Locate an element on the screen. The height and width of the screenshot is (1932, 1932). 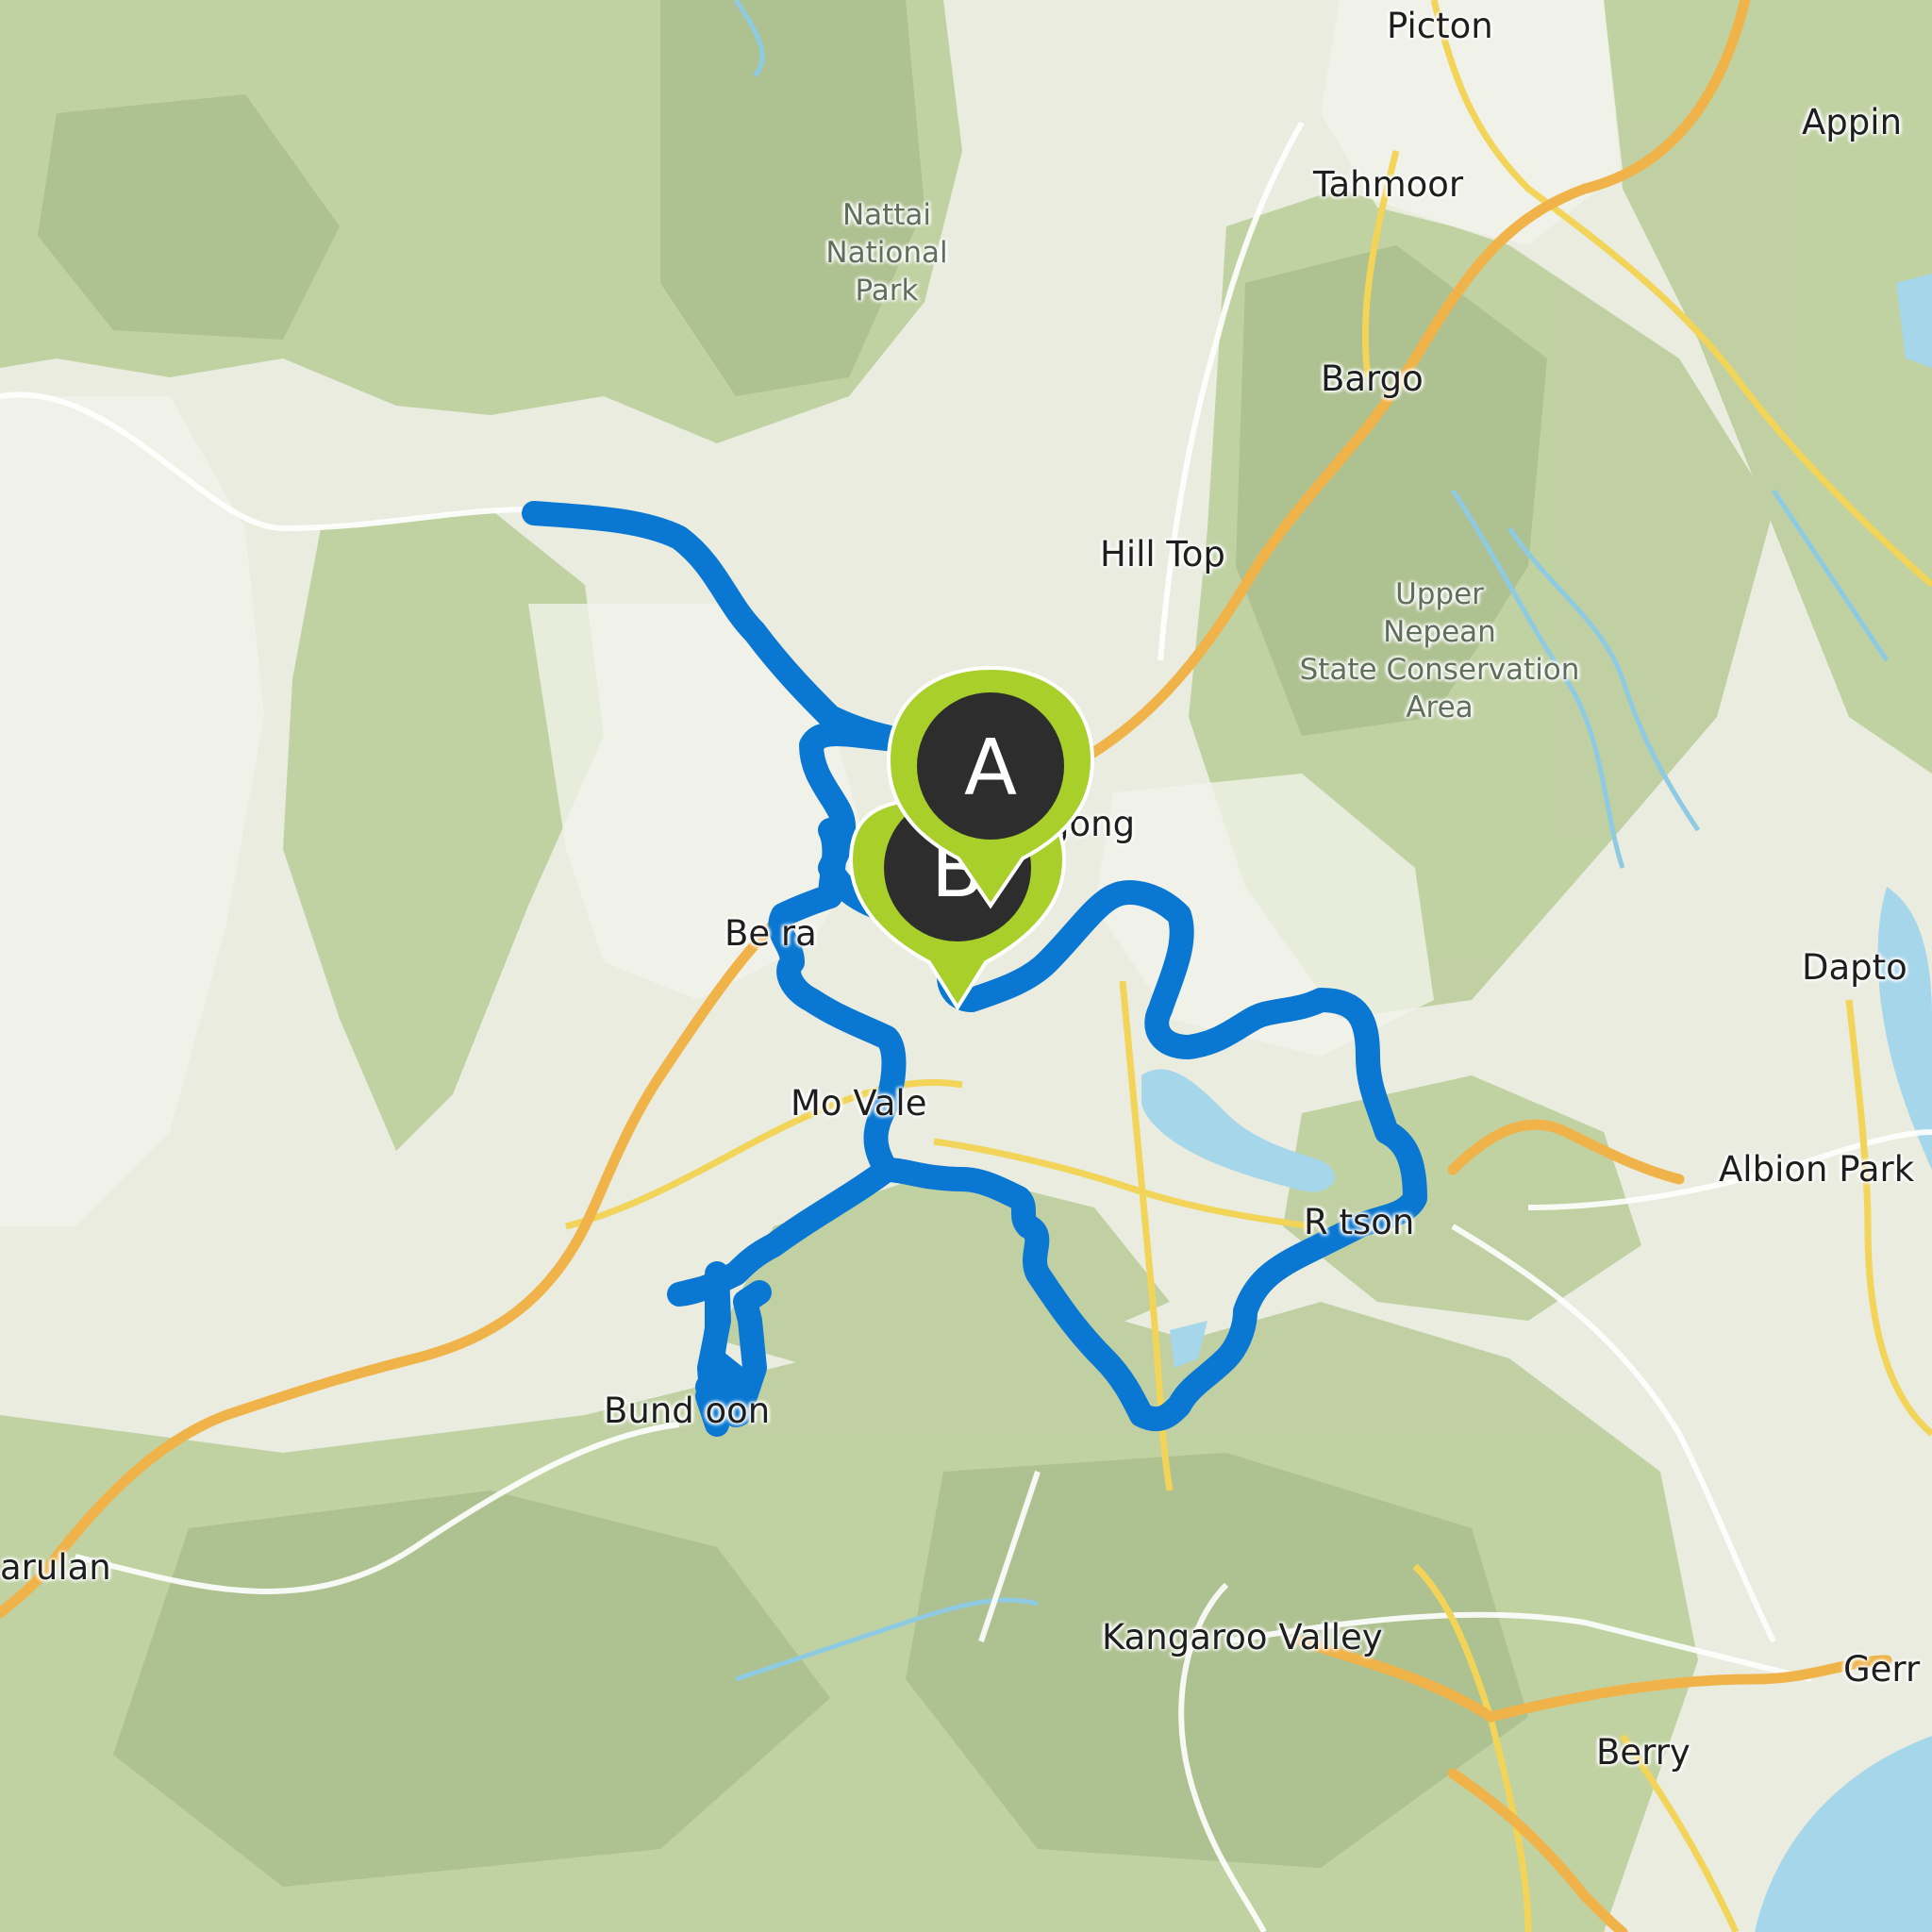
place-label-bowral: Be ra is located at coordinates (770, 933).